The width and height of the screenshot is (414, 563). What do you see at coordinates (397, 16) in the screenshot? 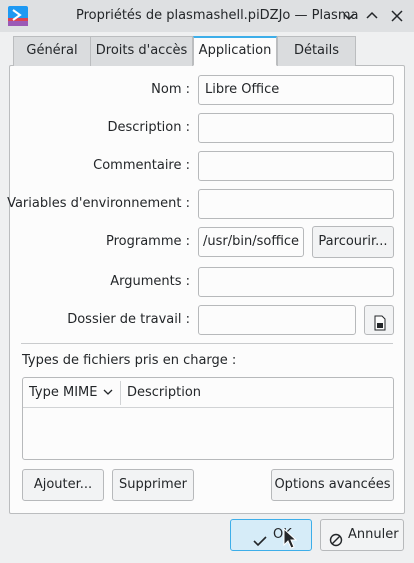
I see `close-icon` at bounding box center [397, 16].